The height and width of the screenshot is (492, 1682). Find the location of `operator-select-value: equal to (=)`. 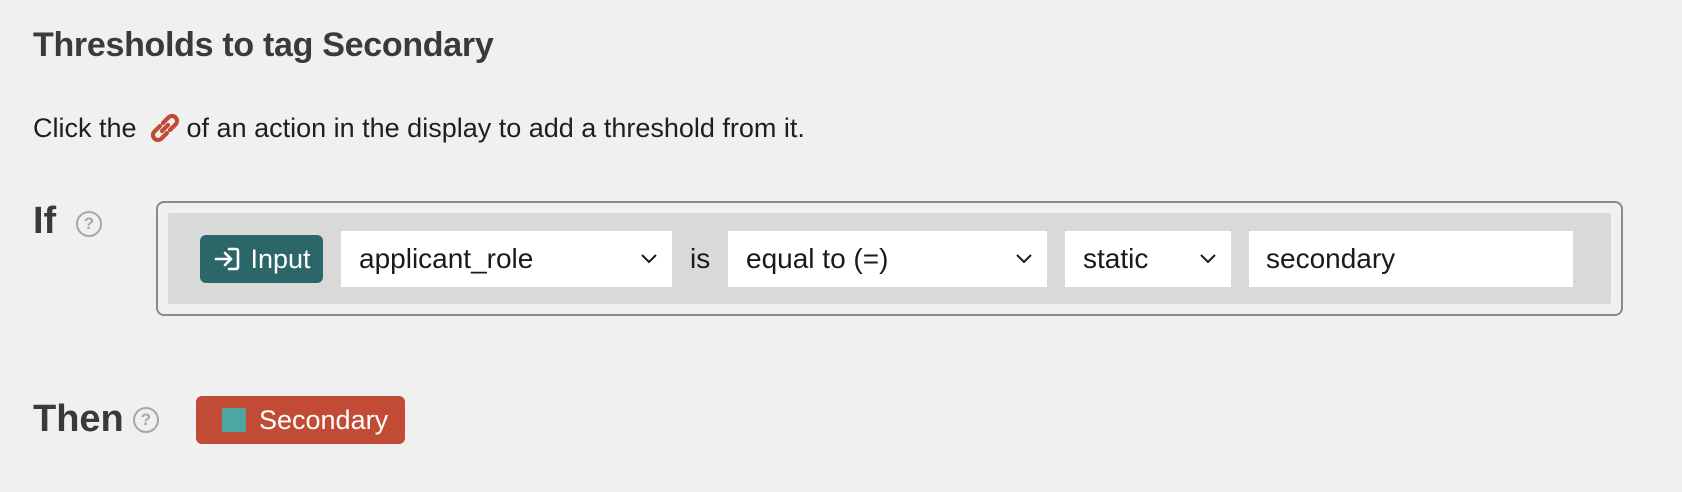

operator-select-value: equal to (=) is located at coordinates (817, 258).